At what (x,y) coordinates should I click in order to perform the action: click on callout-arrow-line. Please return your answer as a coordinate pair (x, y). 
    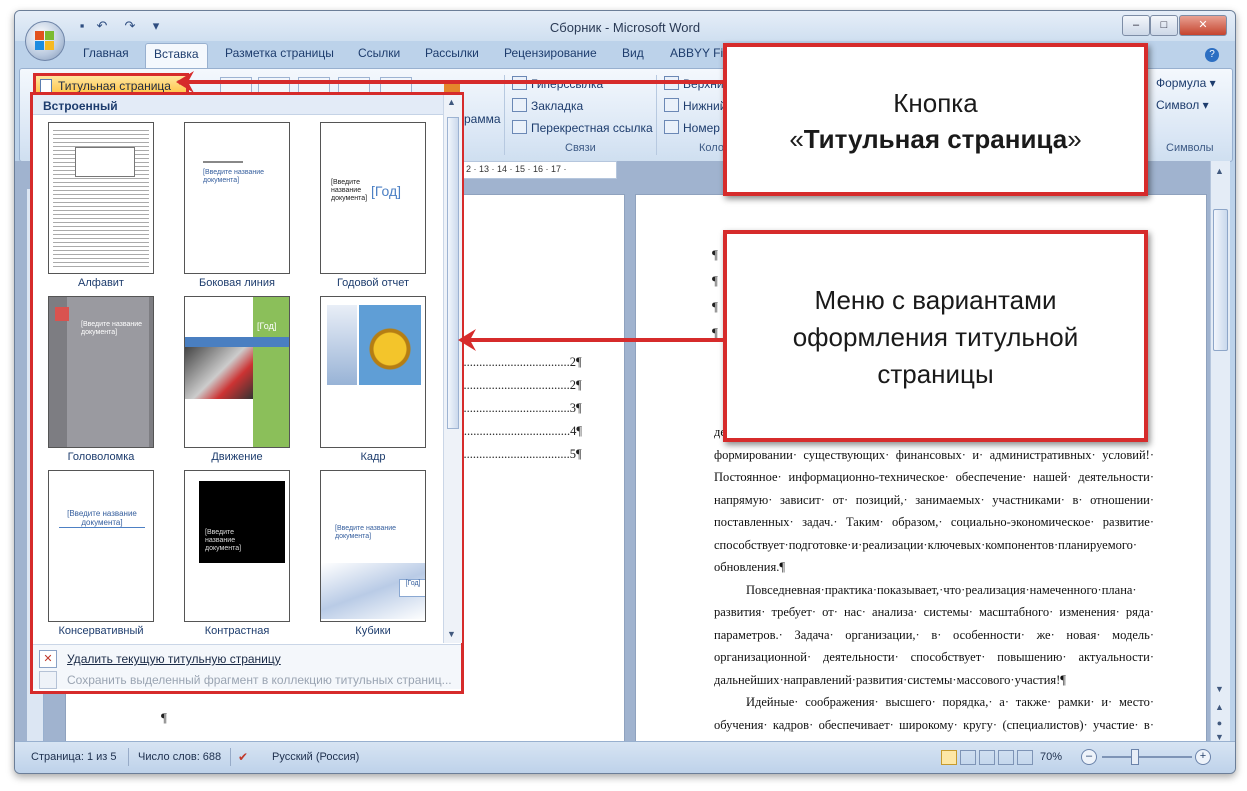
    Looking at the image, I should click on (596, 340).